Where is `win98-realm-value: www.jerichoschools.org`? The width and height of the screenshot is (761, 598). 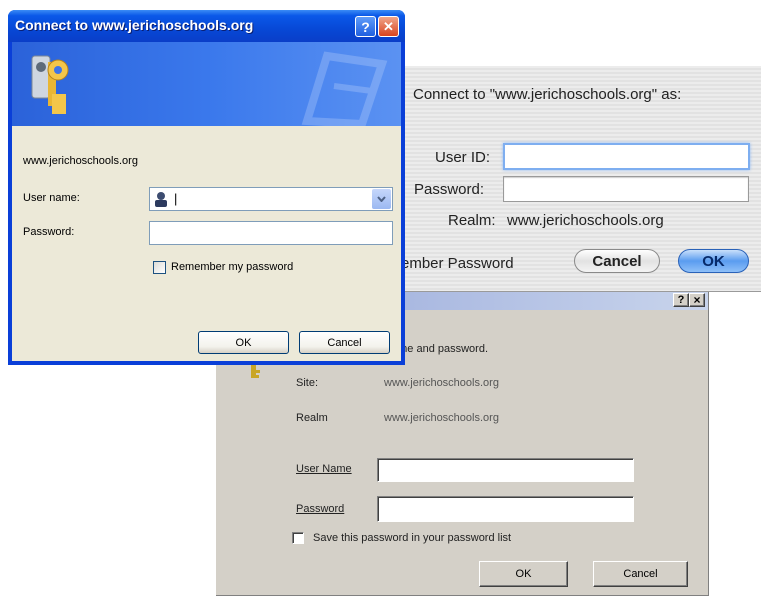 win98-realm-value: www.jerichoschools.org is located at coordinates (441, 418).